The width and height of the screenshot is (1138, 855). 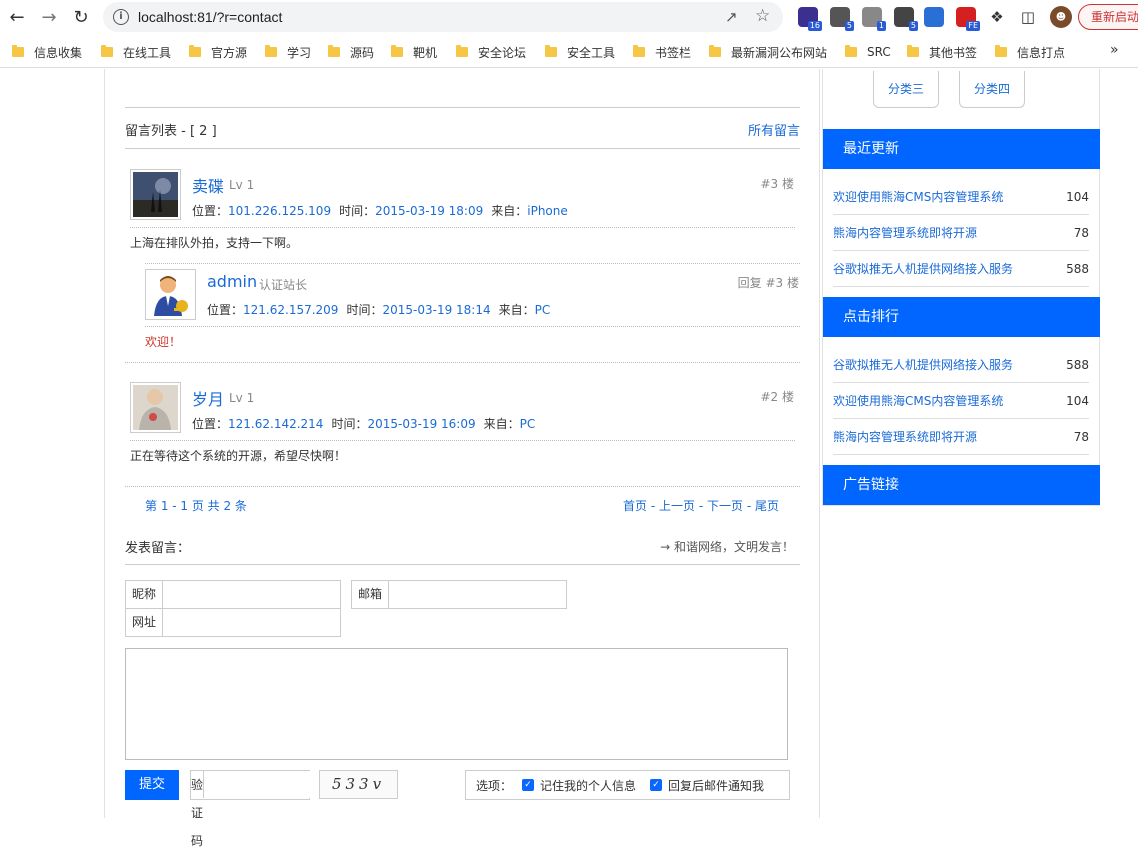 What do you see at coordinates (768, 283) in the screenshot?
I see `floor-number: 回复 #3 楼` at bounding box center [768, 283].